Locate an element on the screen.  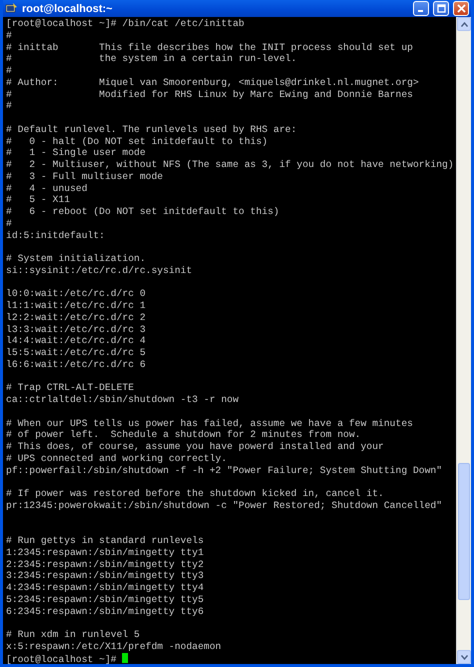
scroll-down-button is located at coordinates (464, 657).